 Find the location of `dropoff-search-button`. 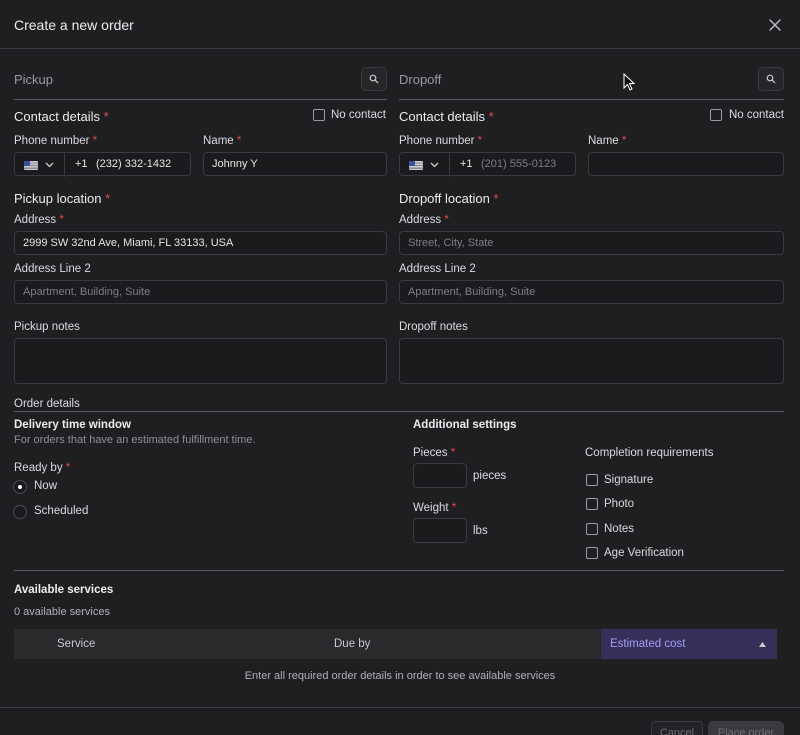

dropoff-search-button is located at coordinates (771, 79).